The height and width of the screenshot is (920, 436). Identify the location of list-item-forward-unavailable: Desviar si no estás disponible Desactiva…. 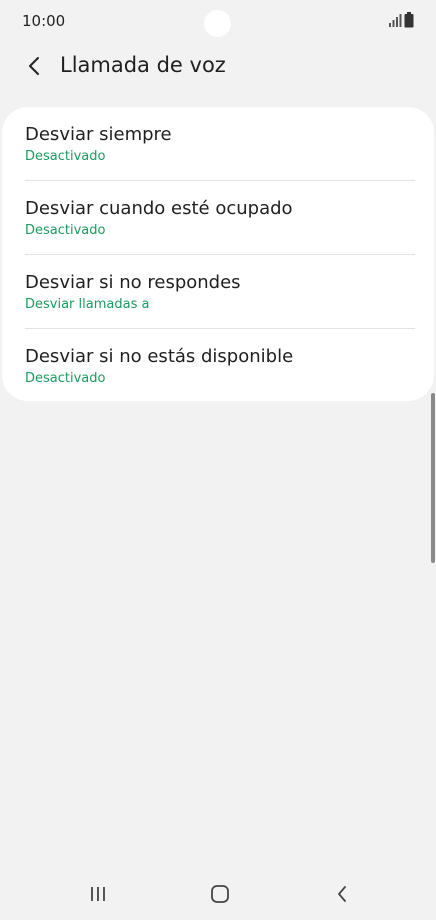
(218, 366).